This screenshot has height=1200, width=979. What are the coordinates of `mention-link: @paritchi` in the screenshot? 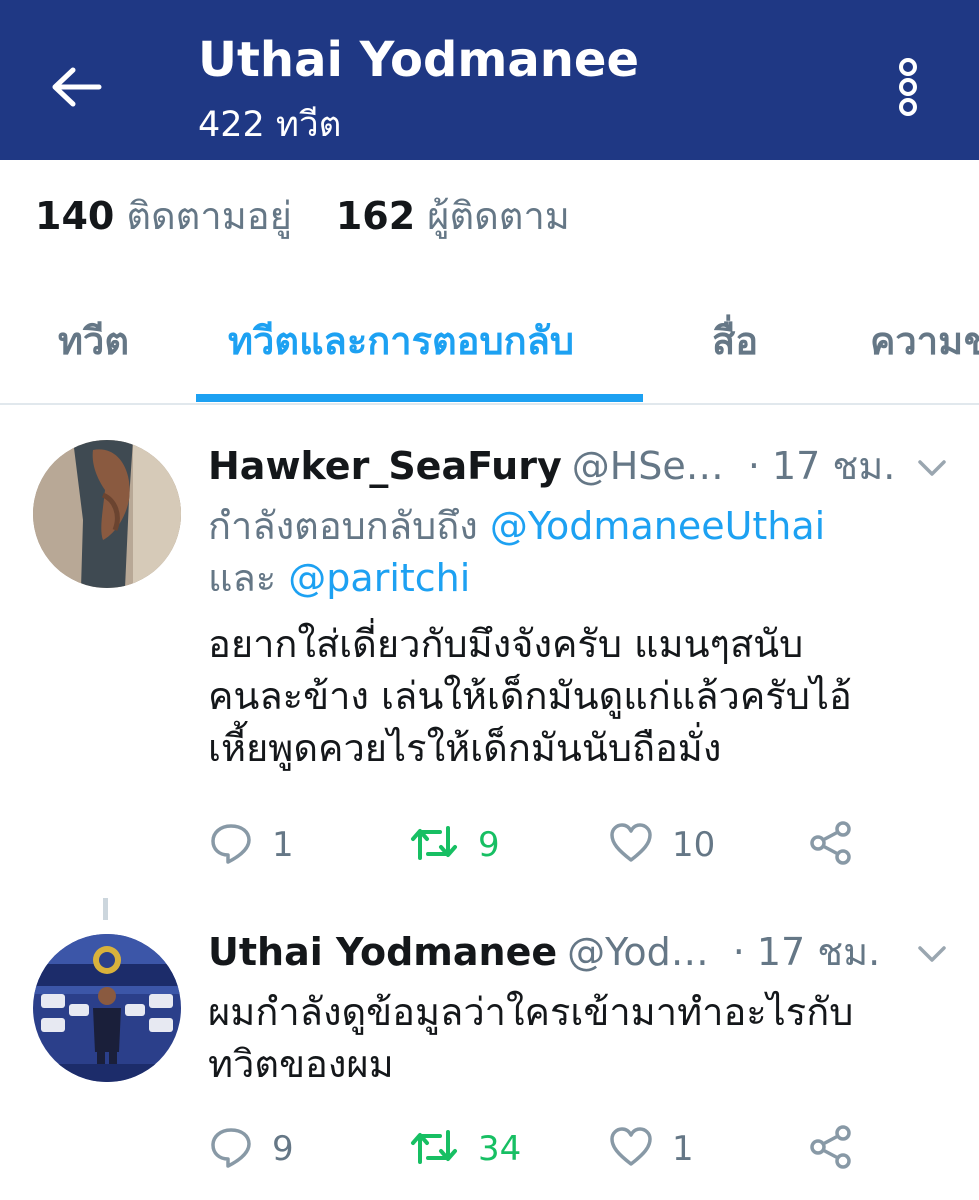 It's located at (379, 578).